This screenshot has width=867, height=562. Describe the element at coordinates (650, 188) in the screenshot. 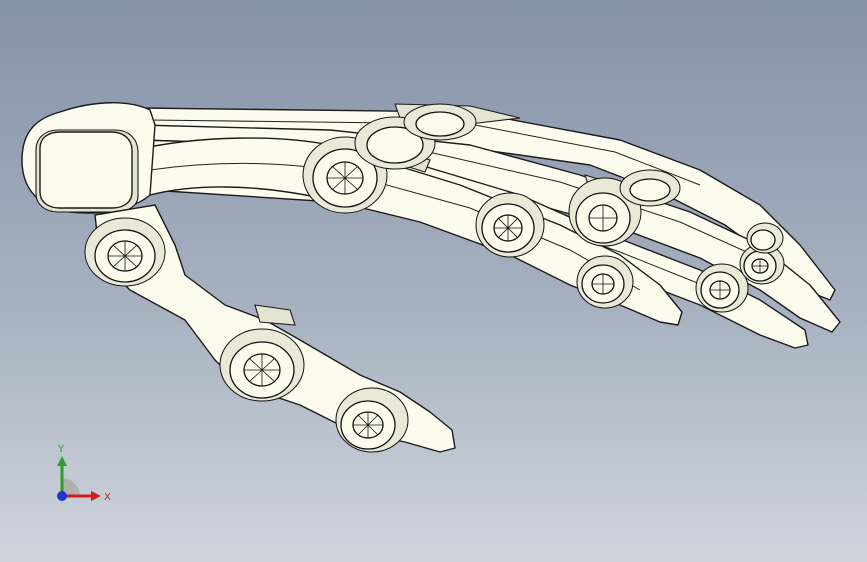

I see `joint-finger3-mid` at that location.